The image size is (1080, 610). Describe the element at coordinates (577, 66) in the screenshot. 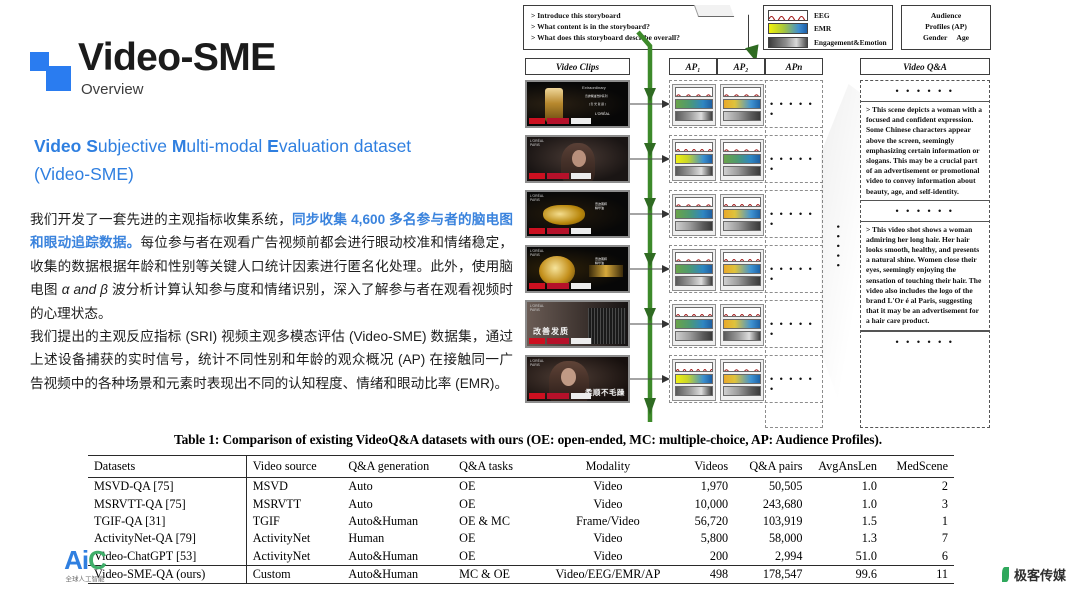

I see `column-header-video-clips: Video Clips` at that location.